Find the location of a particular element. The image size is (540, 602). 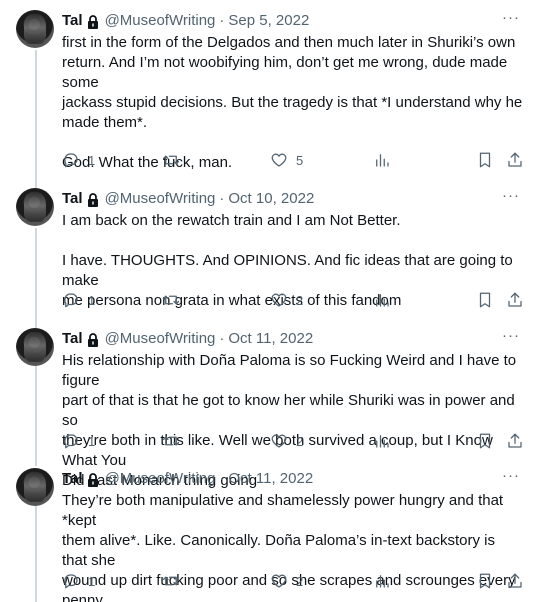

tweet-date: Sep 5, 2022 is located at coordinates (268, 21).